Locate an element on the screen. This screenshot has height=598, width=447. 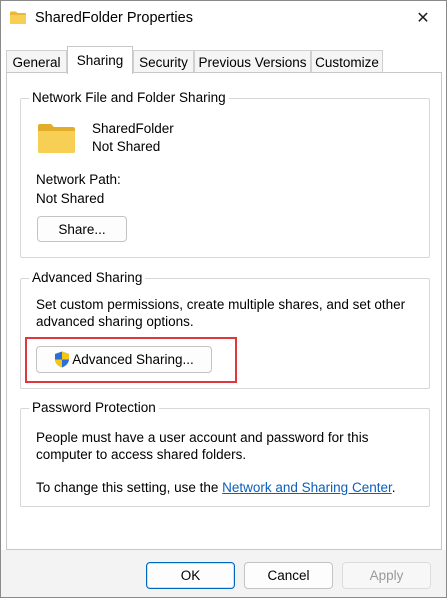
title-bar: SharedFolder Properties ✕ is located at coordinates (223, 19).